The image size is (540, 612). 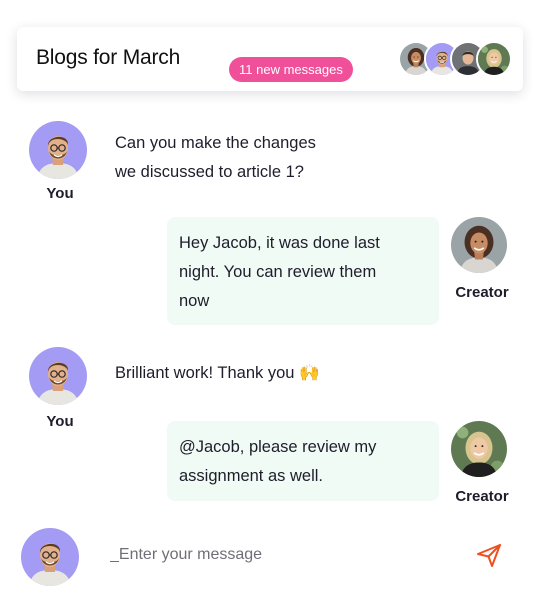 I want to click on message-input, so click(x=275, y=555).